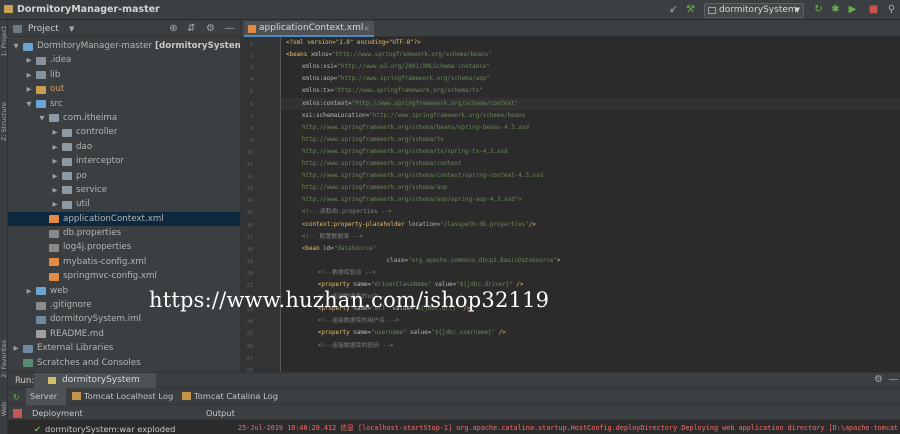 The height and width of the screenshot is (434, 900). What do you see at coordinates (251, 92) in the screenshot?
I see `line-number: 5` at bounding box center [251, 92].